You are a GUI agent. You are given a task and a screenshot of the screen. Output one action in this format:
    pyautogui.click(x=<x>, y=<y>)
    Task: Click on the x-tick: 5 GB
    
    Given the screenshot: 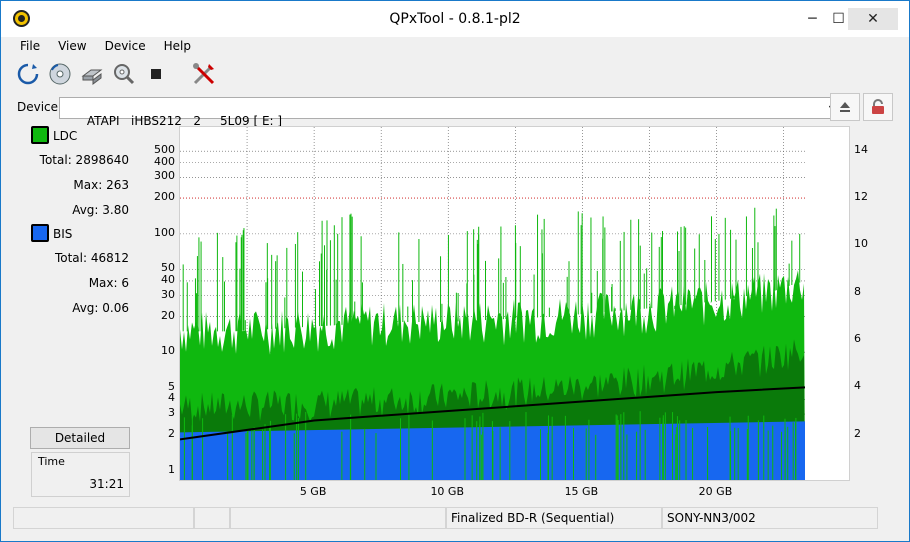 What is the action you would take?
    pyautogui.click(x=313, y=491)
    